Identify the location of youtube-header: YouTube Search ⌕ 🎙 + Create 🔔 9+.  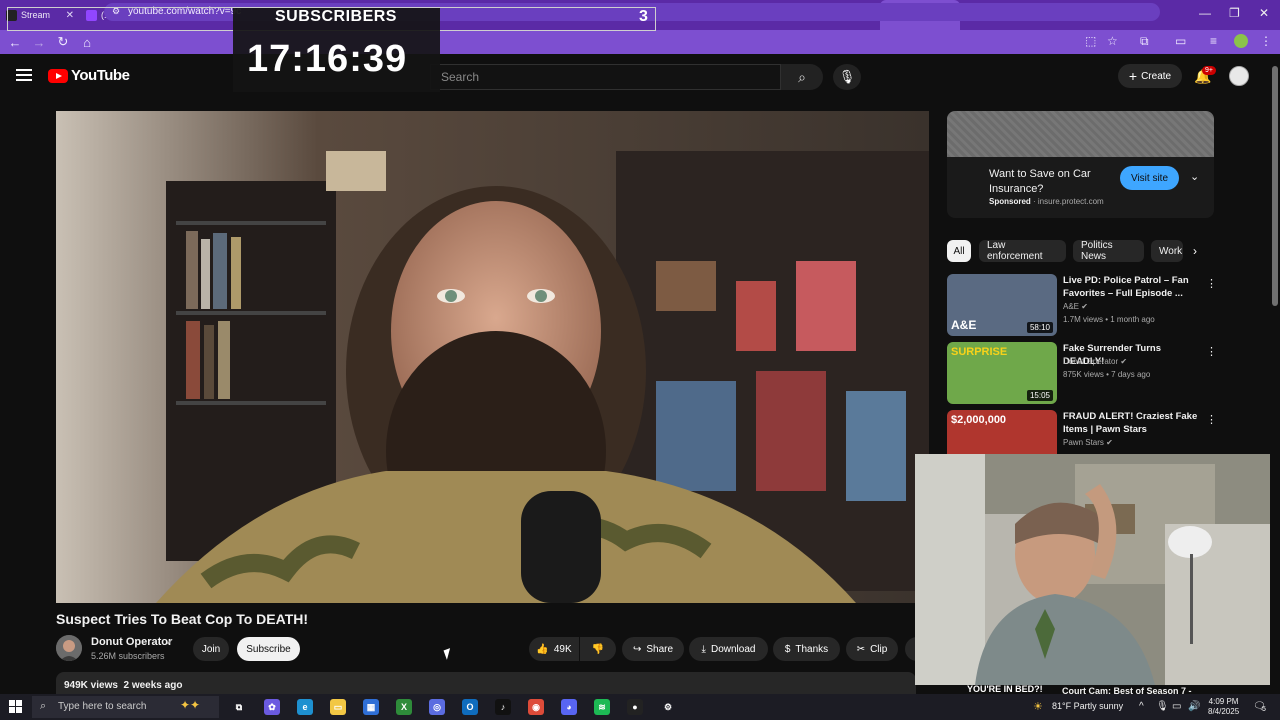
(635, 77).